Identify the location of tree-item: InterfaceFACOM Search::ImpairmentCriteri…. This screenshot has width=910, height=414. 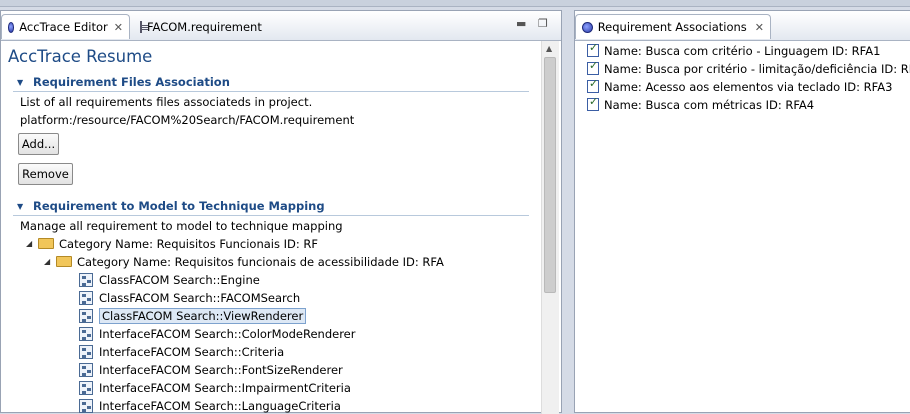
(215, 387).